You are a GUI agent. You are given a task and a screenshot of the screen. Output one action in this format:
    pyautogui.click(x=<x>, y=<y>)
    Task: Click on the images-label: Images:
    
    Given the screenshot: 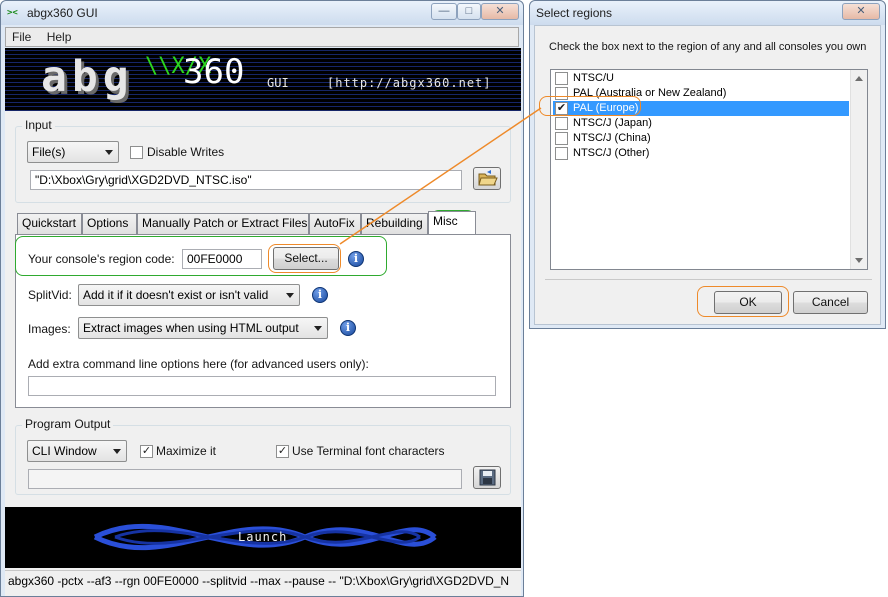 What is the action you would take?
    pyautogui.click(x=49, y=329)
    